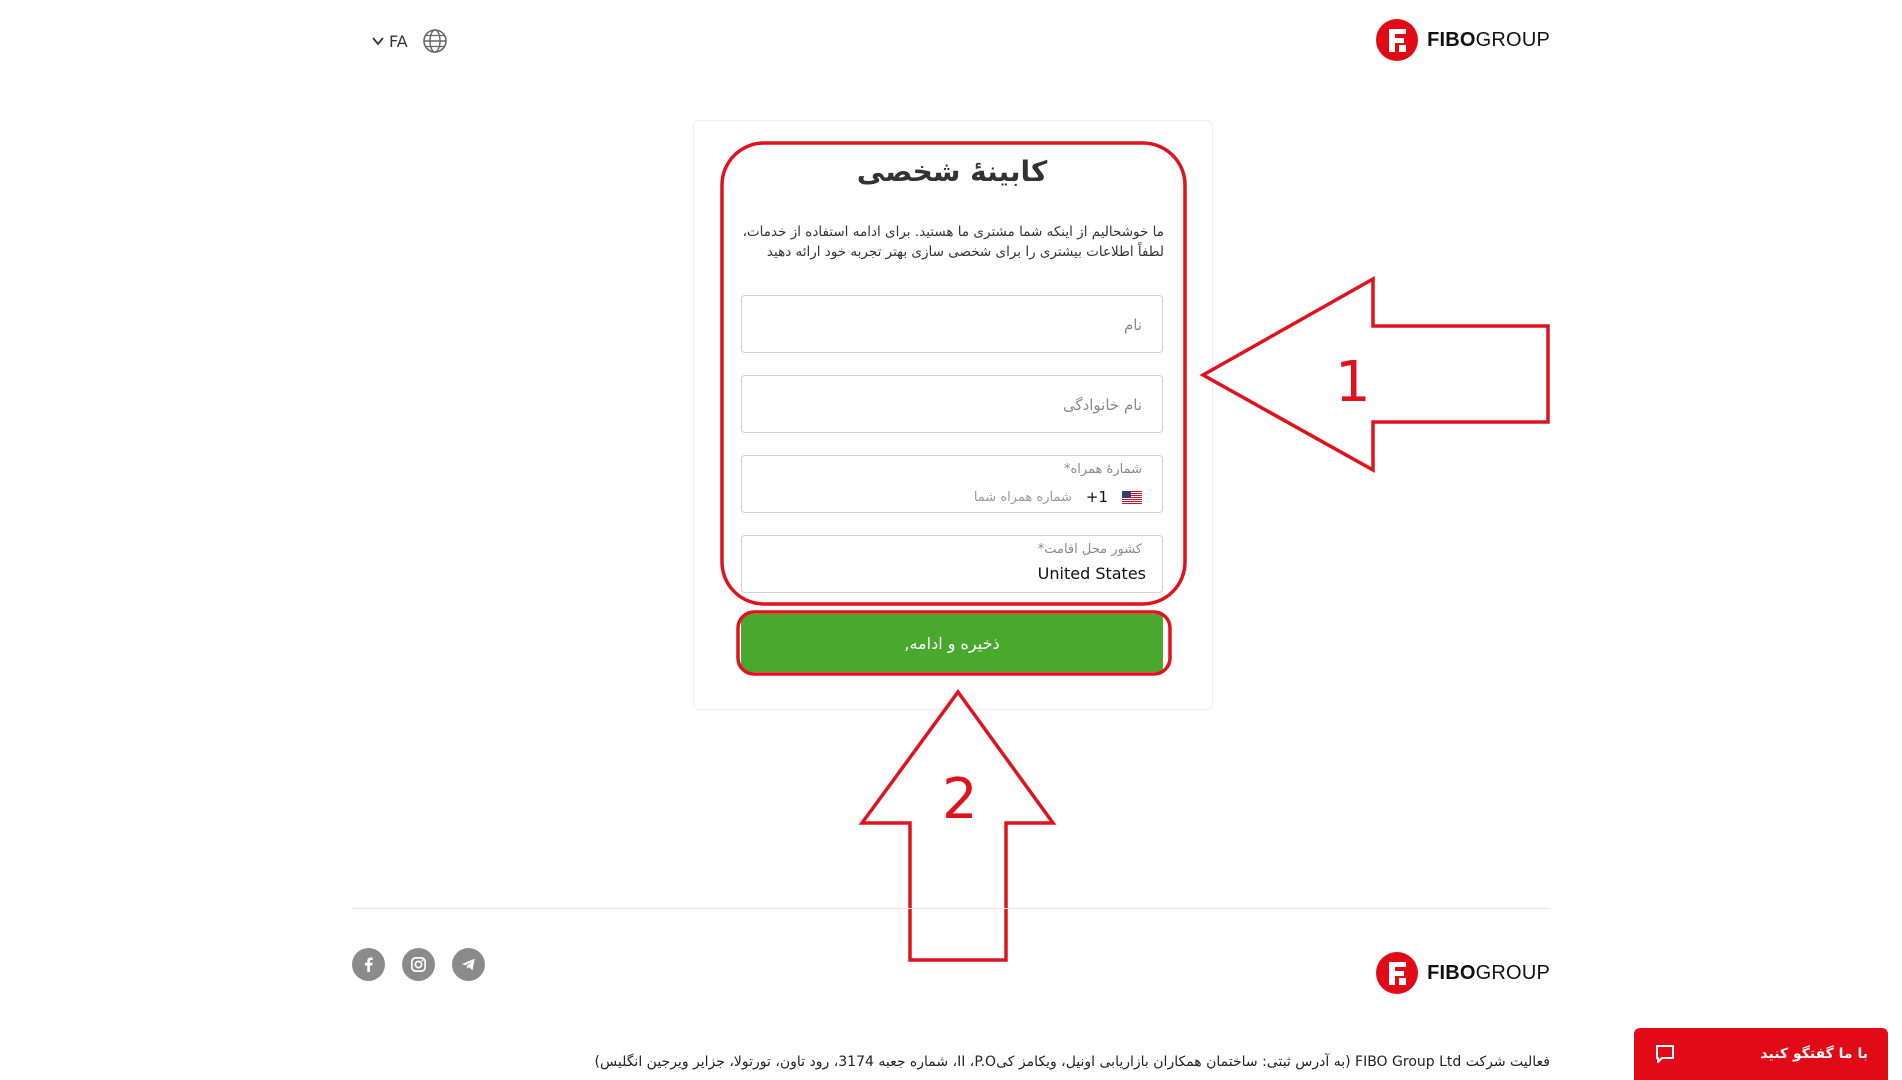 This screenshot has width=1902, height=1080. Describe the element at coordinates (435, 41) in the screenshot. I see `globe-icon` at that location.